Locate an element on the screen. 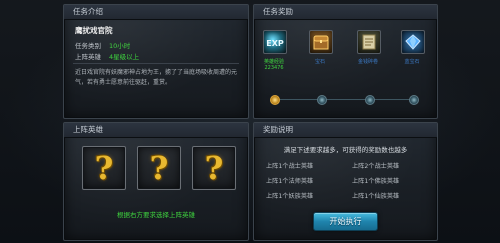 Image resolution: width=500 pixels, height=243 pixels. task-name: 鹰扰戏官院 is located at coordinates (94, 30).